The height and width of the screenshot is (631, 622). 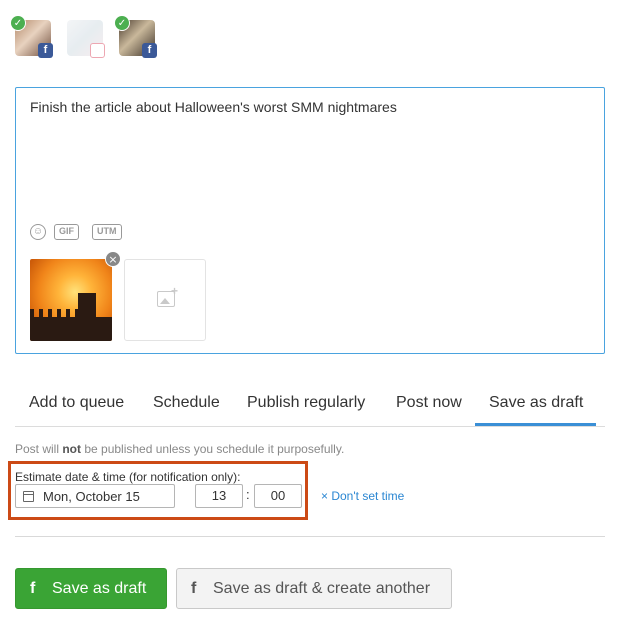 What do you see at coordinates (95, 496) in the screenshot?
I see `date-picker-input: Mon, October 15` at bounding box center [95, 496].